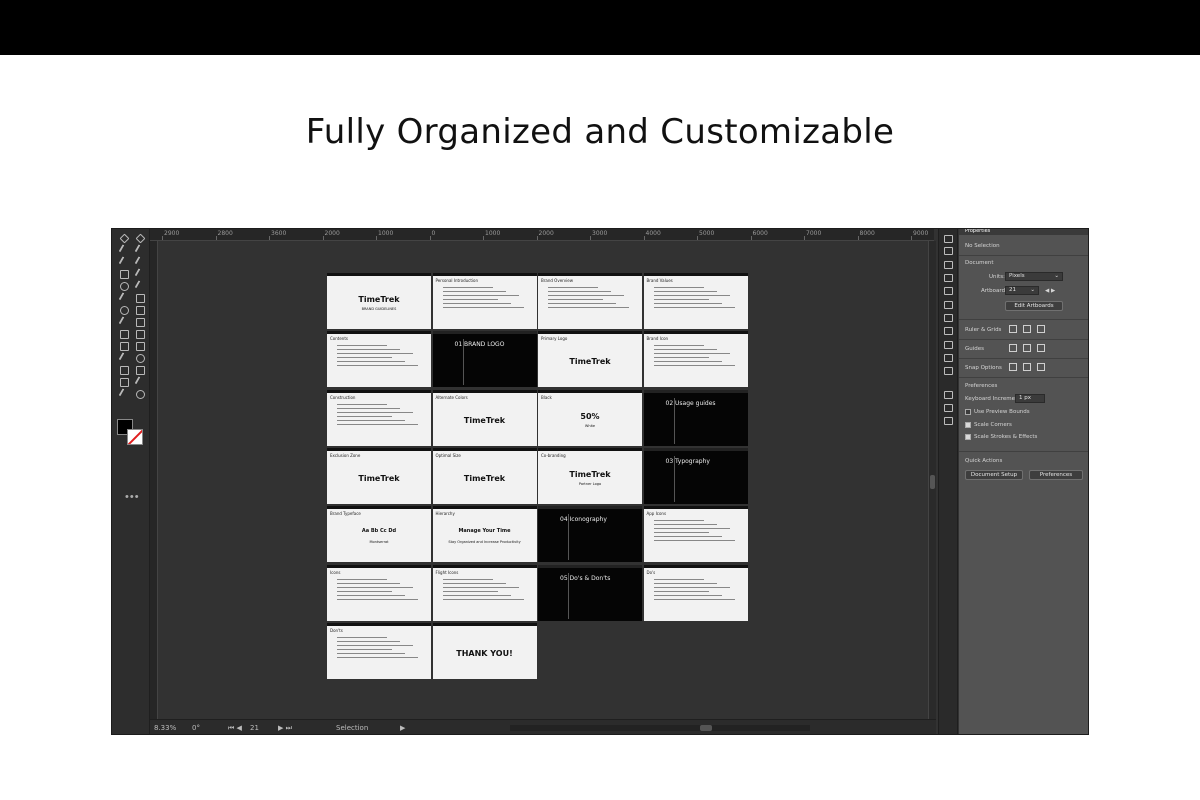  What do you see at coordinates (948, 278) in the screenshot?
I see `transform-panel-icon` at bounding box center [948, 278].